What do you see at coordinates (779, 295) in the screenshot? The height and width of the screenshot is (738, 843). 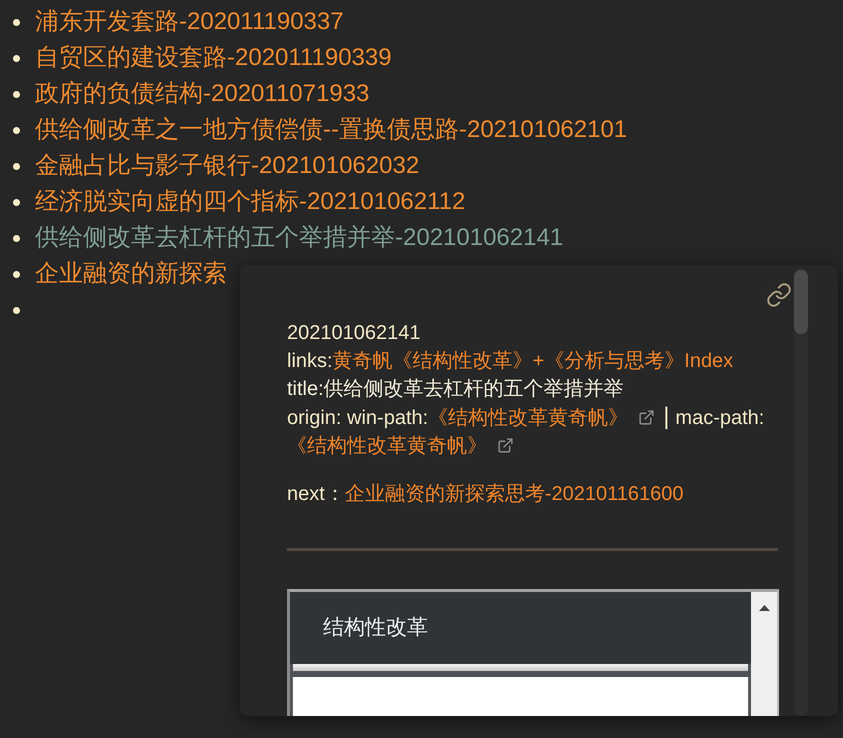 I see `link-icon` at bounding box center [779, 295].